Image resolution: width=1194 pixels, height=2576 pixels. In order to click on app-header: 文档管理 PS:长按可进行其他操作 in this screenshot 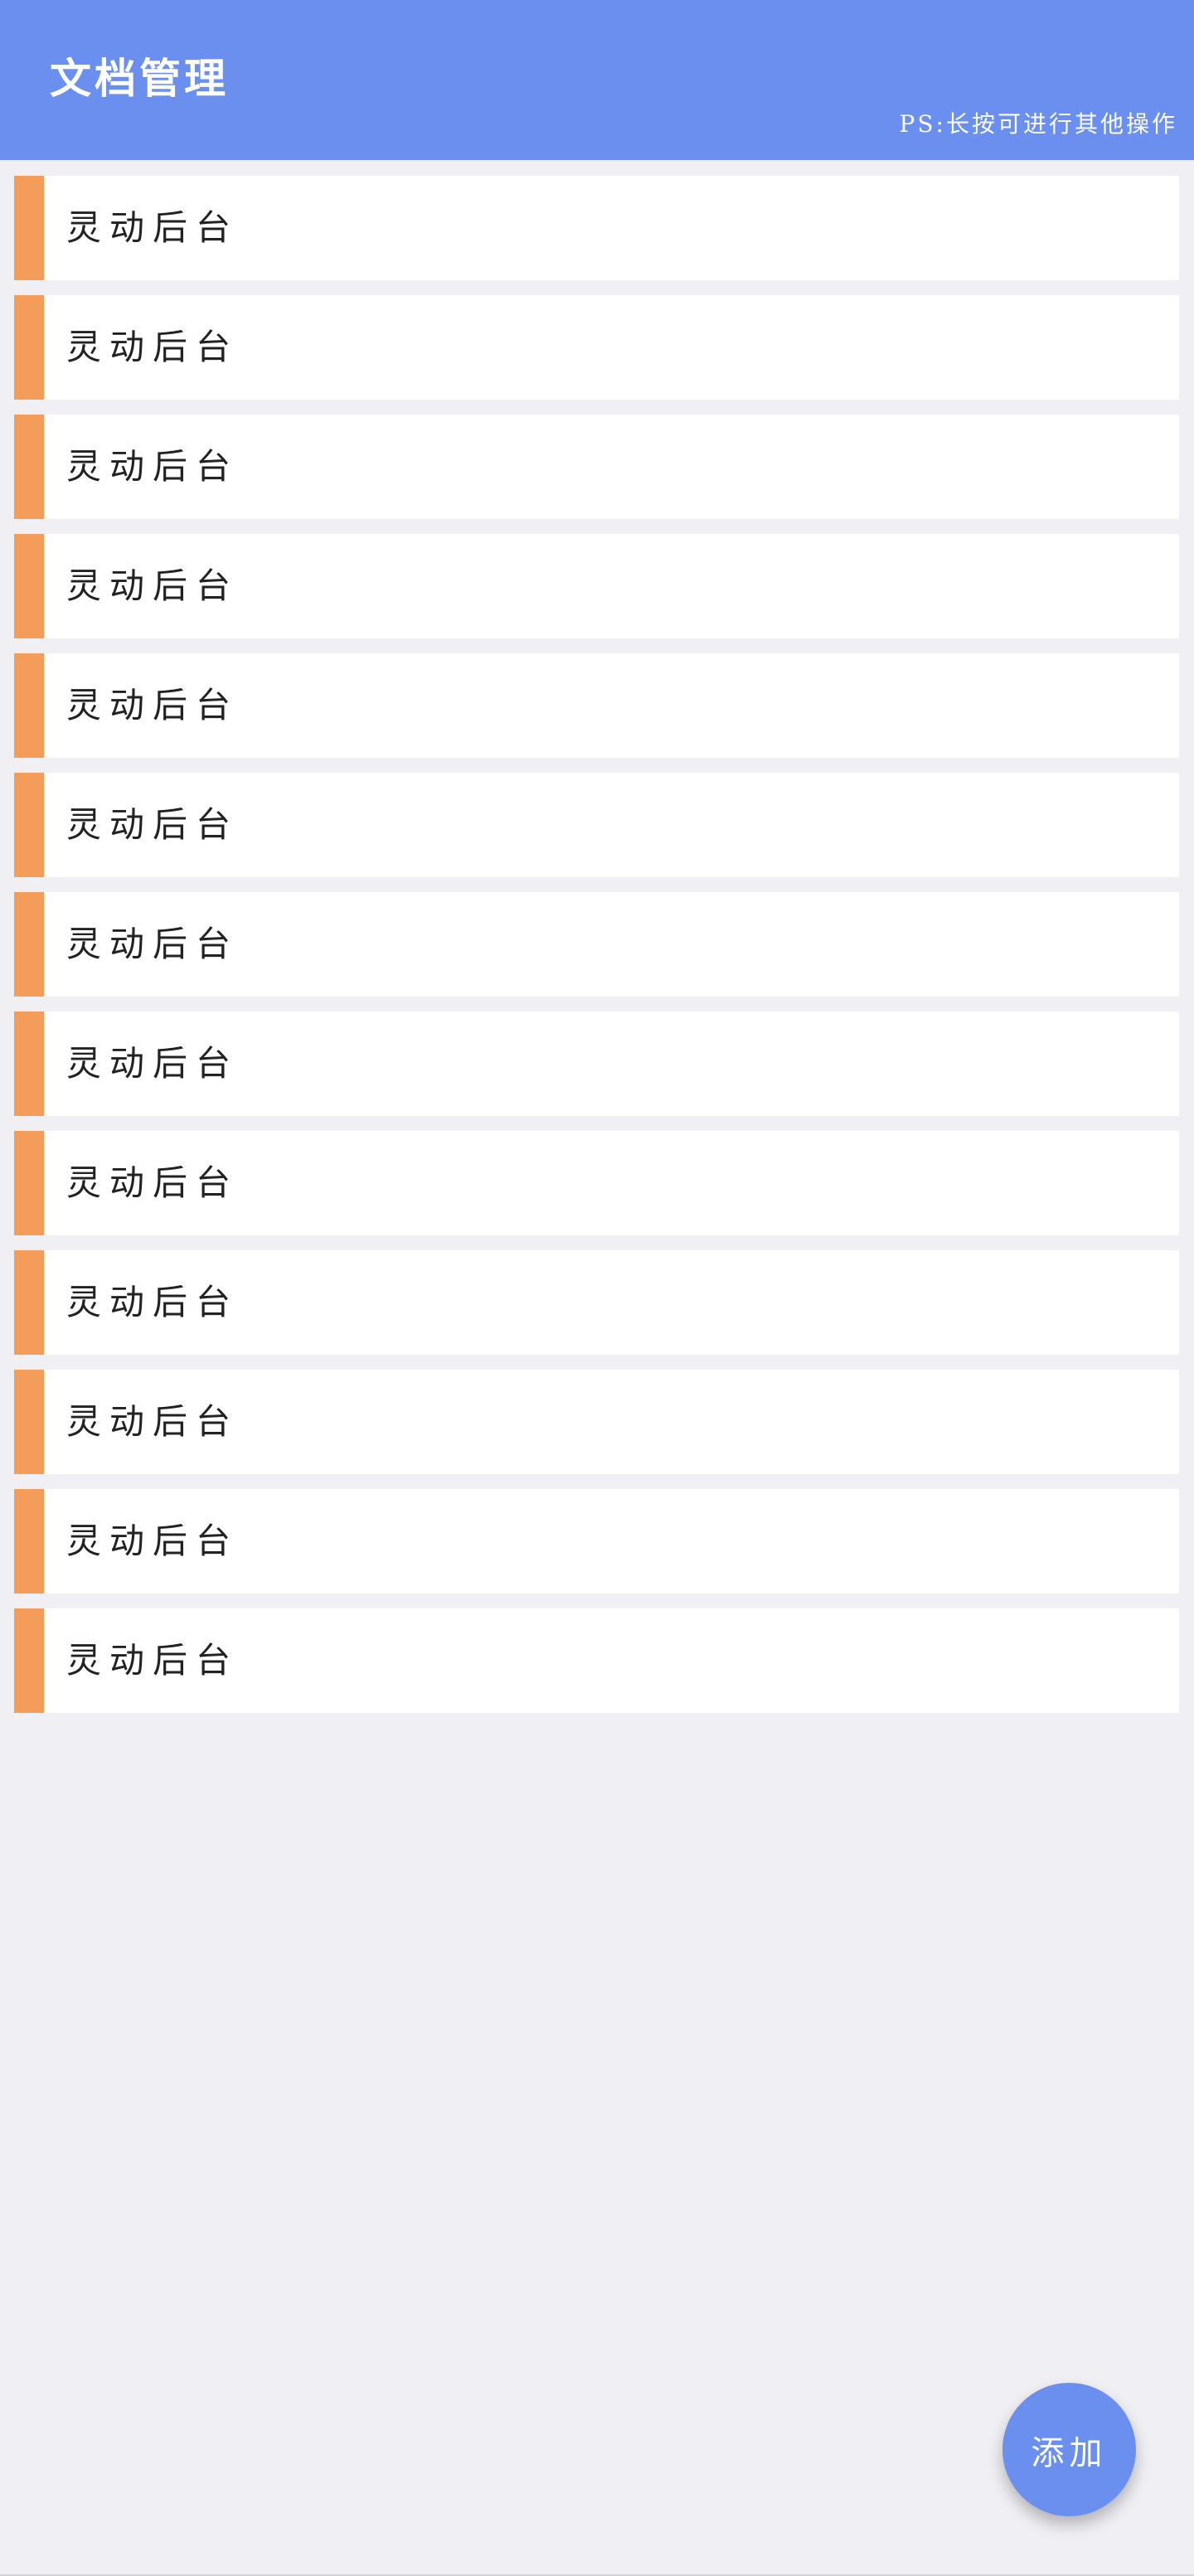, I will do `click(597, 80)`.